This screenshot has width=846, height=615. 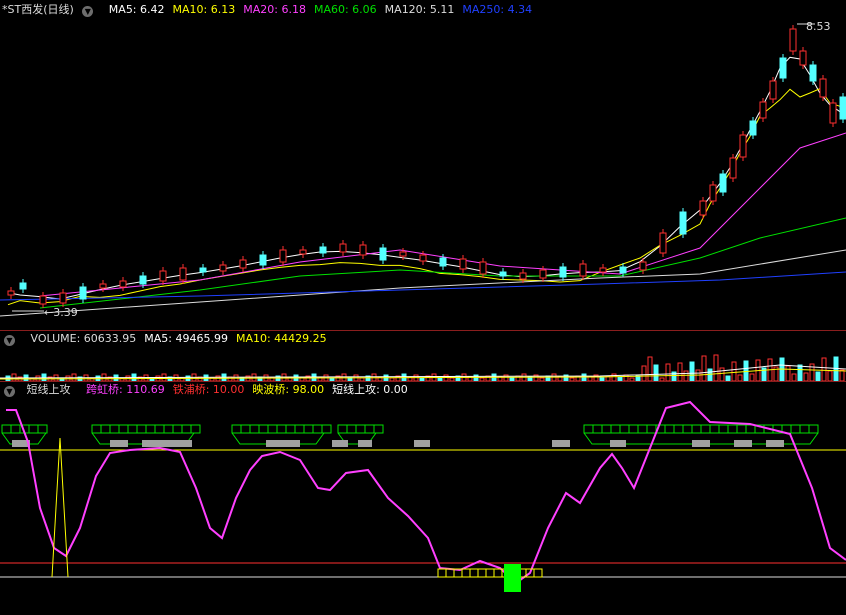 What do you see at coordinates (497, 9) in the screenshot?
I see `ma-legend-item: MA250: 4.34` at bounding box center [497, 9].